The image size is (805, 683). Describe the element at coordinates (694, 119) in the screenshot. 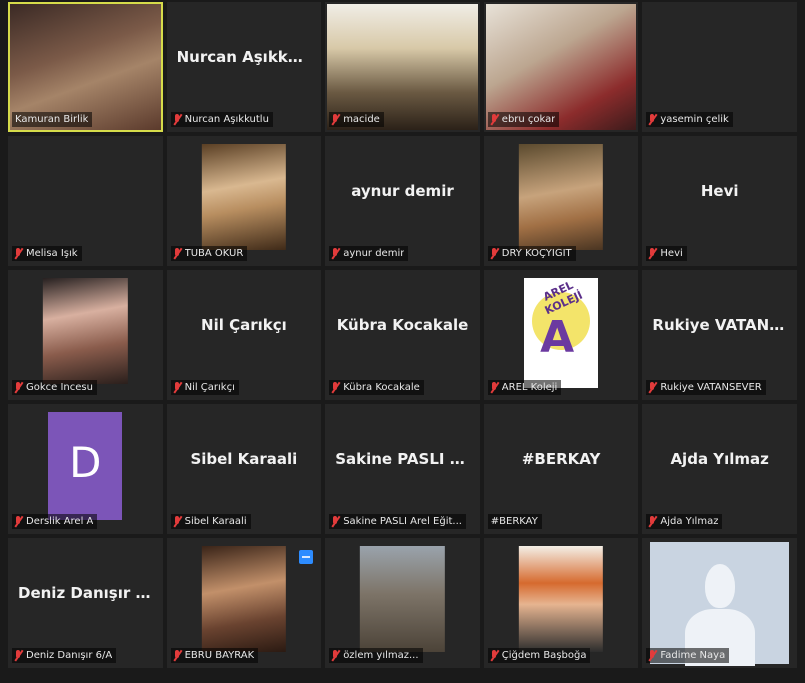

I see `participant-name-label: yasemin çelik` at that location.